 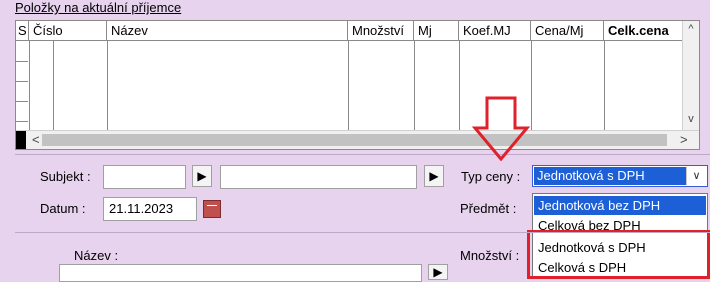 What do you see at coordinates (98, 7) in the screenshot?
I see `section-title: Položky na aktuální příjemce` at bounding box center [98, 7].